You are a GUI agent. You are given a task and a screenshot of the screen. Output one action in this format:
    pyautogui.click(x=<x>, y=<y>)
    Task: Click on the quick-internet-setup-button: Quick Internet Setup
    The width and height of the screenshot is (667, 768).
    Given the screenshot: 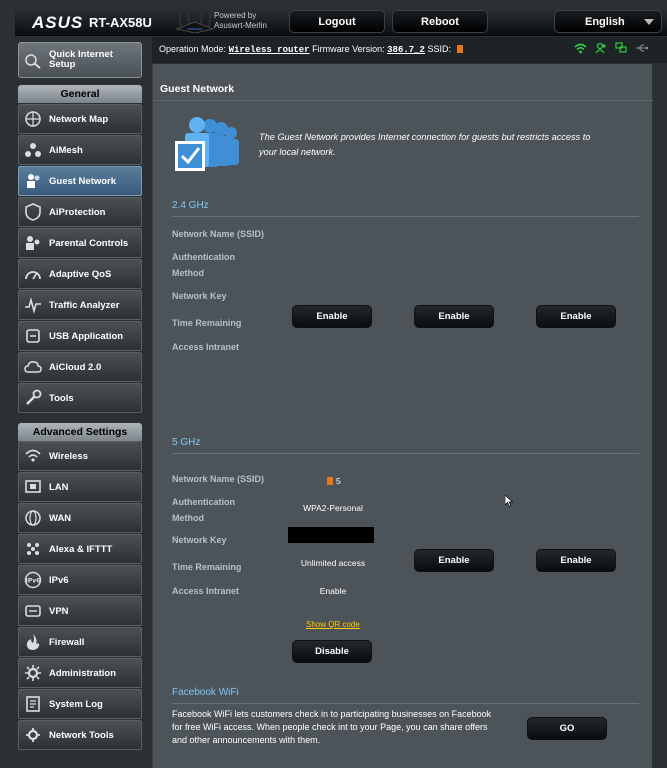 What is the action you would take?
    pyautogui.click(x=80, y=60)
    